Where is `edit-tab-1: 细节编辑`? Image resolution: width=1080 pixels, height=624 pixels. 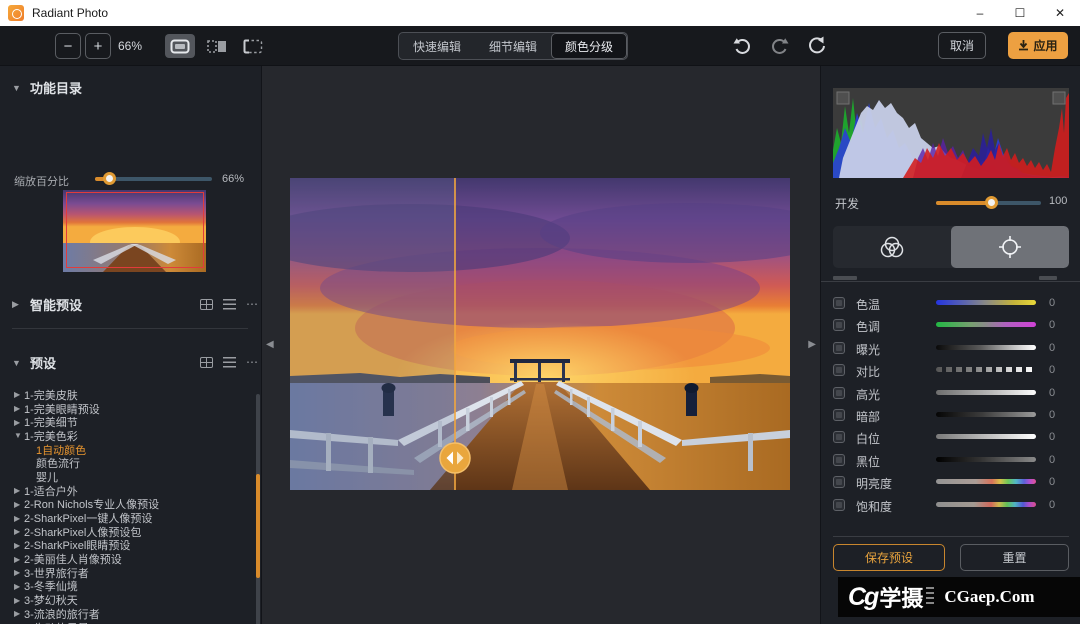 edit-tab-1: 细节编辑 is located at coordinates (513, 46).